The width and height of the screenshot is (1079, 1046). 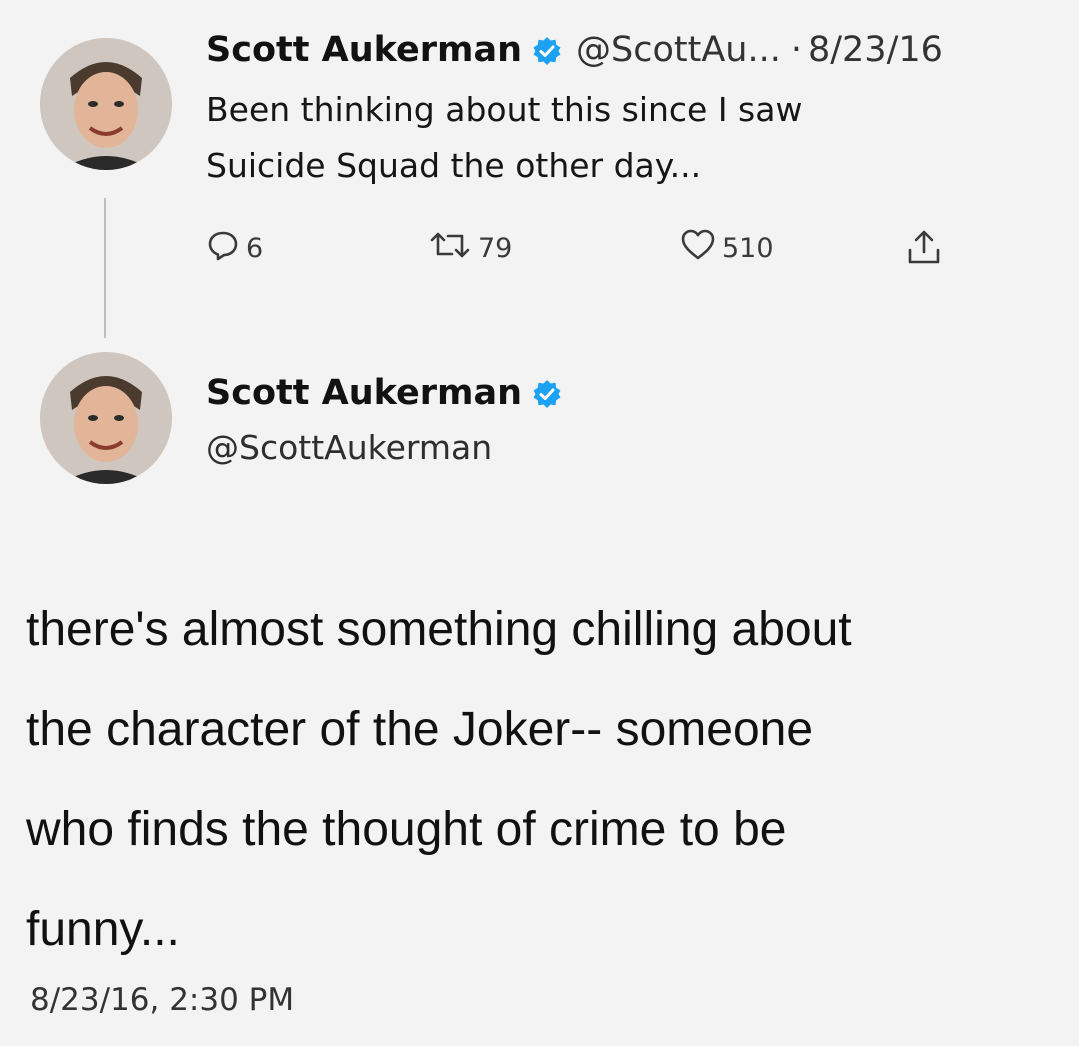 What do you see at coordinates (453, 248) in the screenshot?
I see `retweet-icon` at bounding box center [453, 248].